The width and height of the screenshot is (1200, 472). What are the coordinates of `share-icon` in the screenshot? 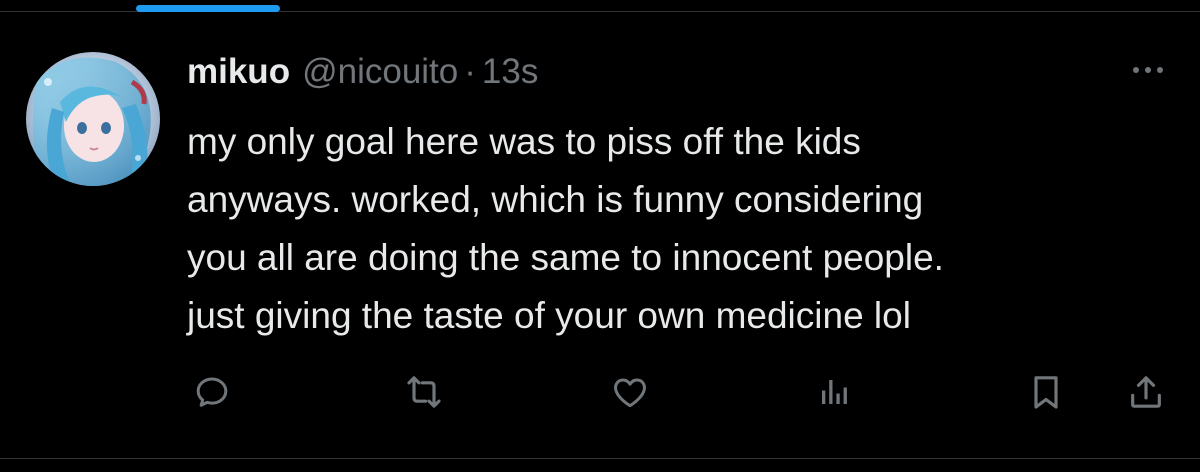 It's located at (1146, 392).